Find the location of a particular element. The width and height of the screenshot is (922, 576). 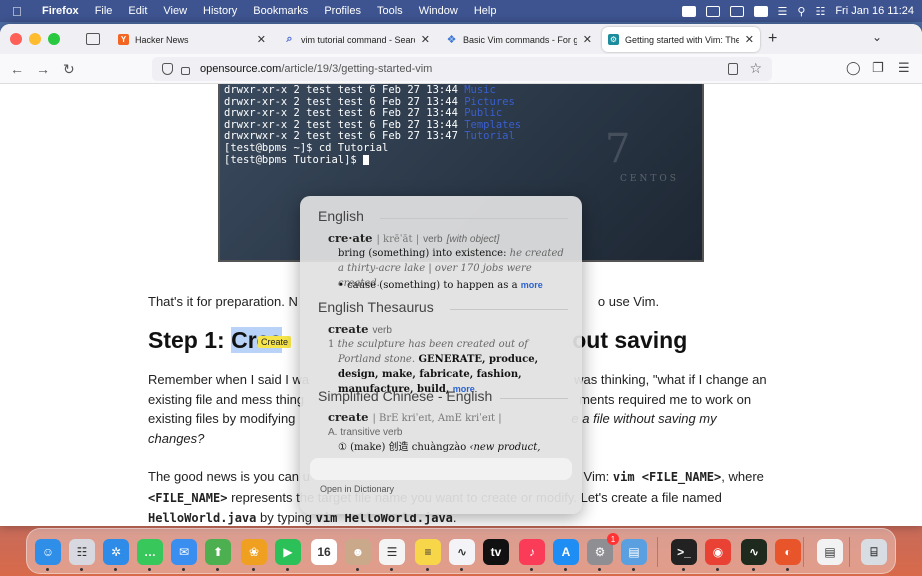

open-in-dictionary-label: Open in Dictionary is located at coordinates (357, 489).